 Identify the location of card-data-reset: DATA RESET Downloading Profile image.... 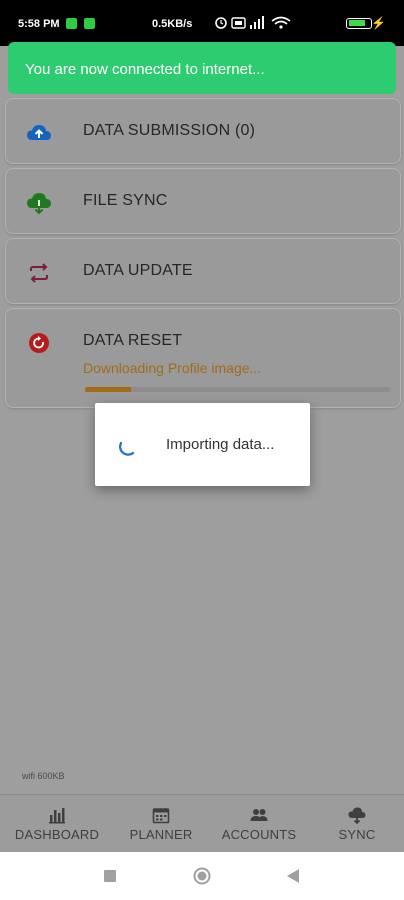
(203, 358).